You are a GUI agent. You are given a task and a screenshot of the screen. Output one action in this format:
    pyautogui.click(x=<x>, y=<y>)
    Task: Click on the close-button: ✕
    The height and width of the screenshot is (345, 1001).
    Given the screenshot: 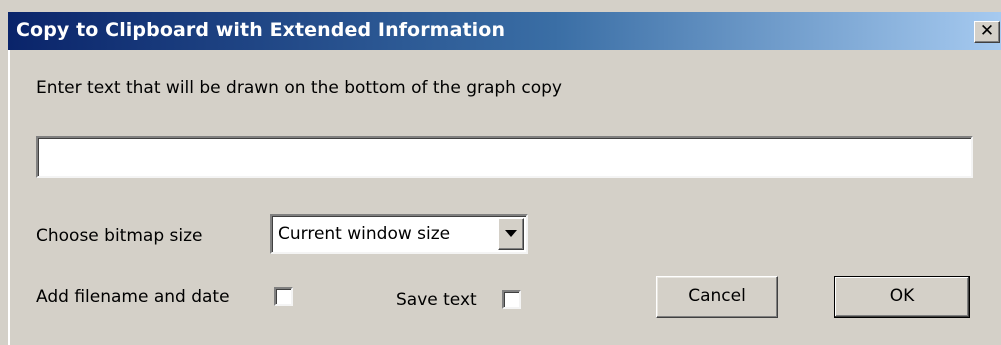 What is the action you would take?
    pyautogui.click(x=987, y=32)
    